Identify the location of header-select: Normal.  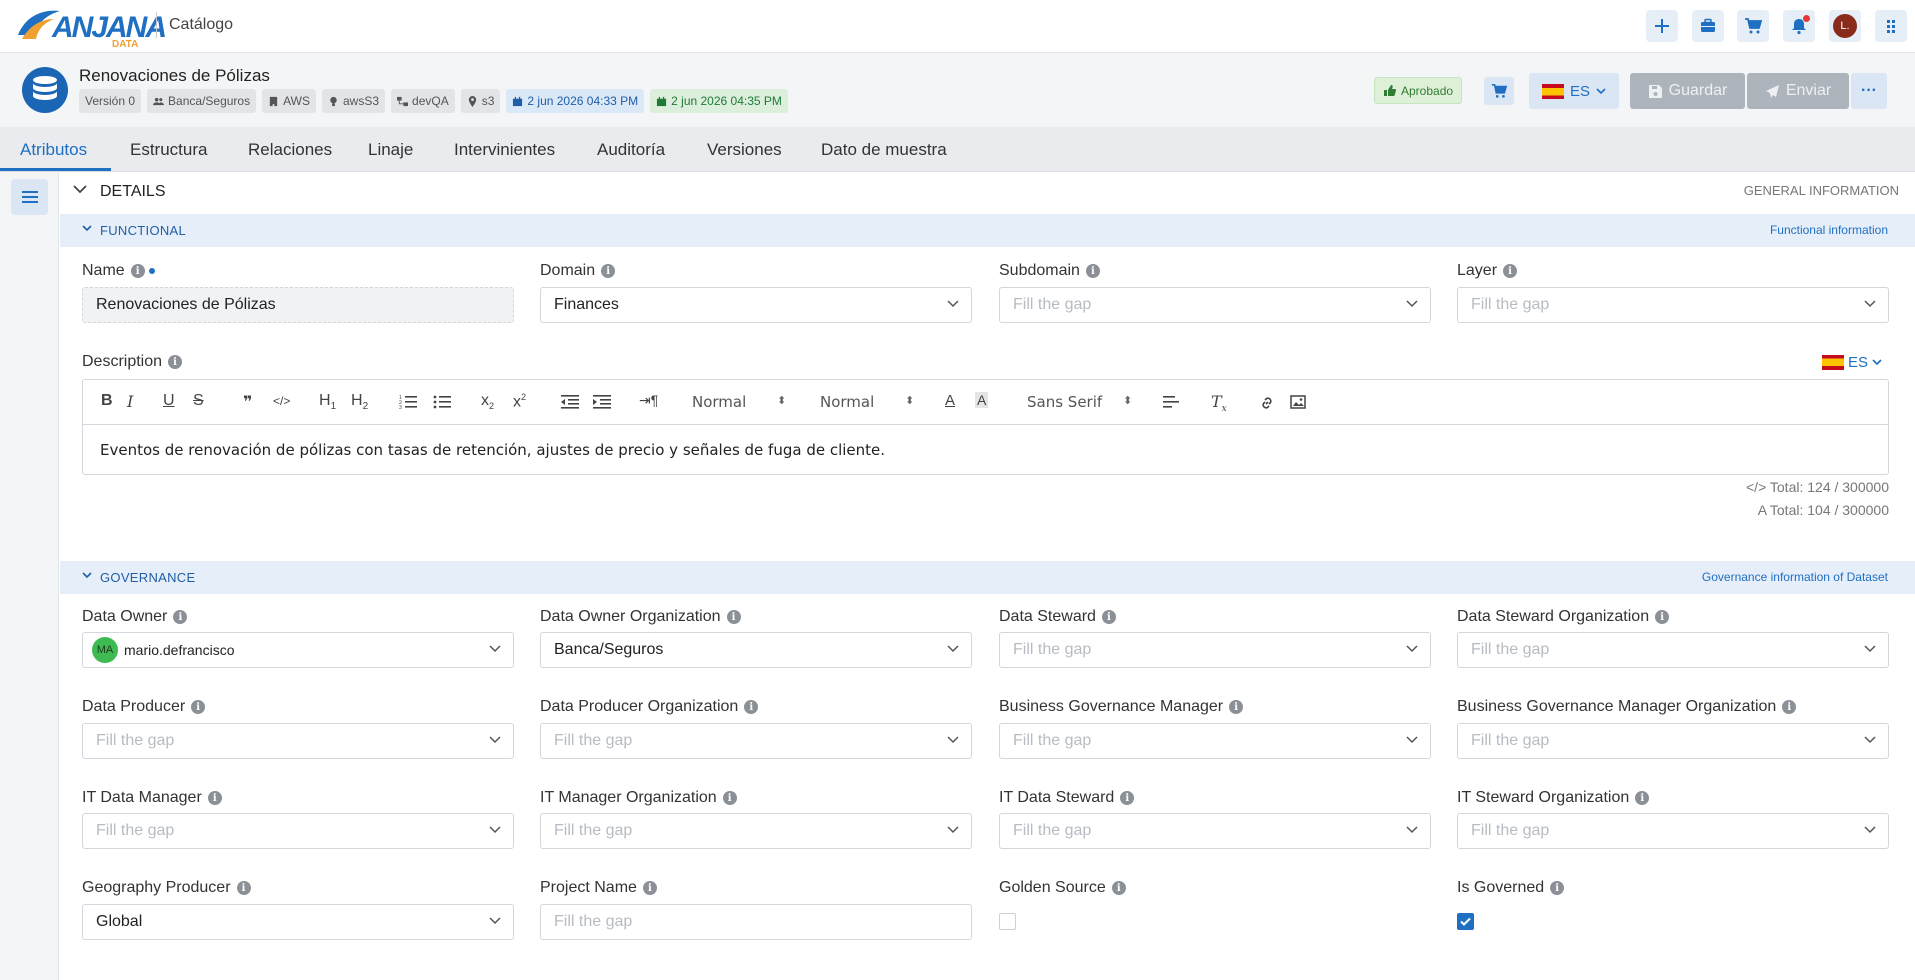
(719, 402).